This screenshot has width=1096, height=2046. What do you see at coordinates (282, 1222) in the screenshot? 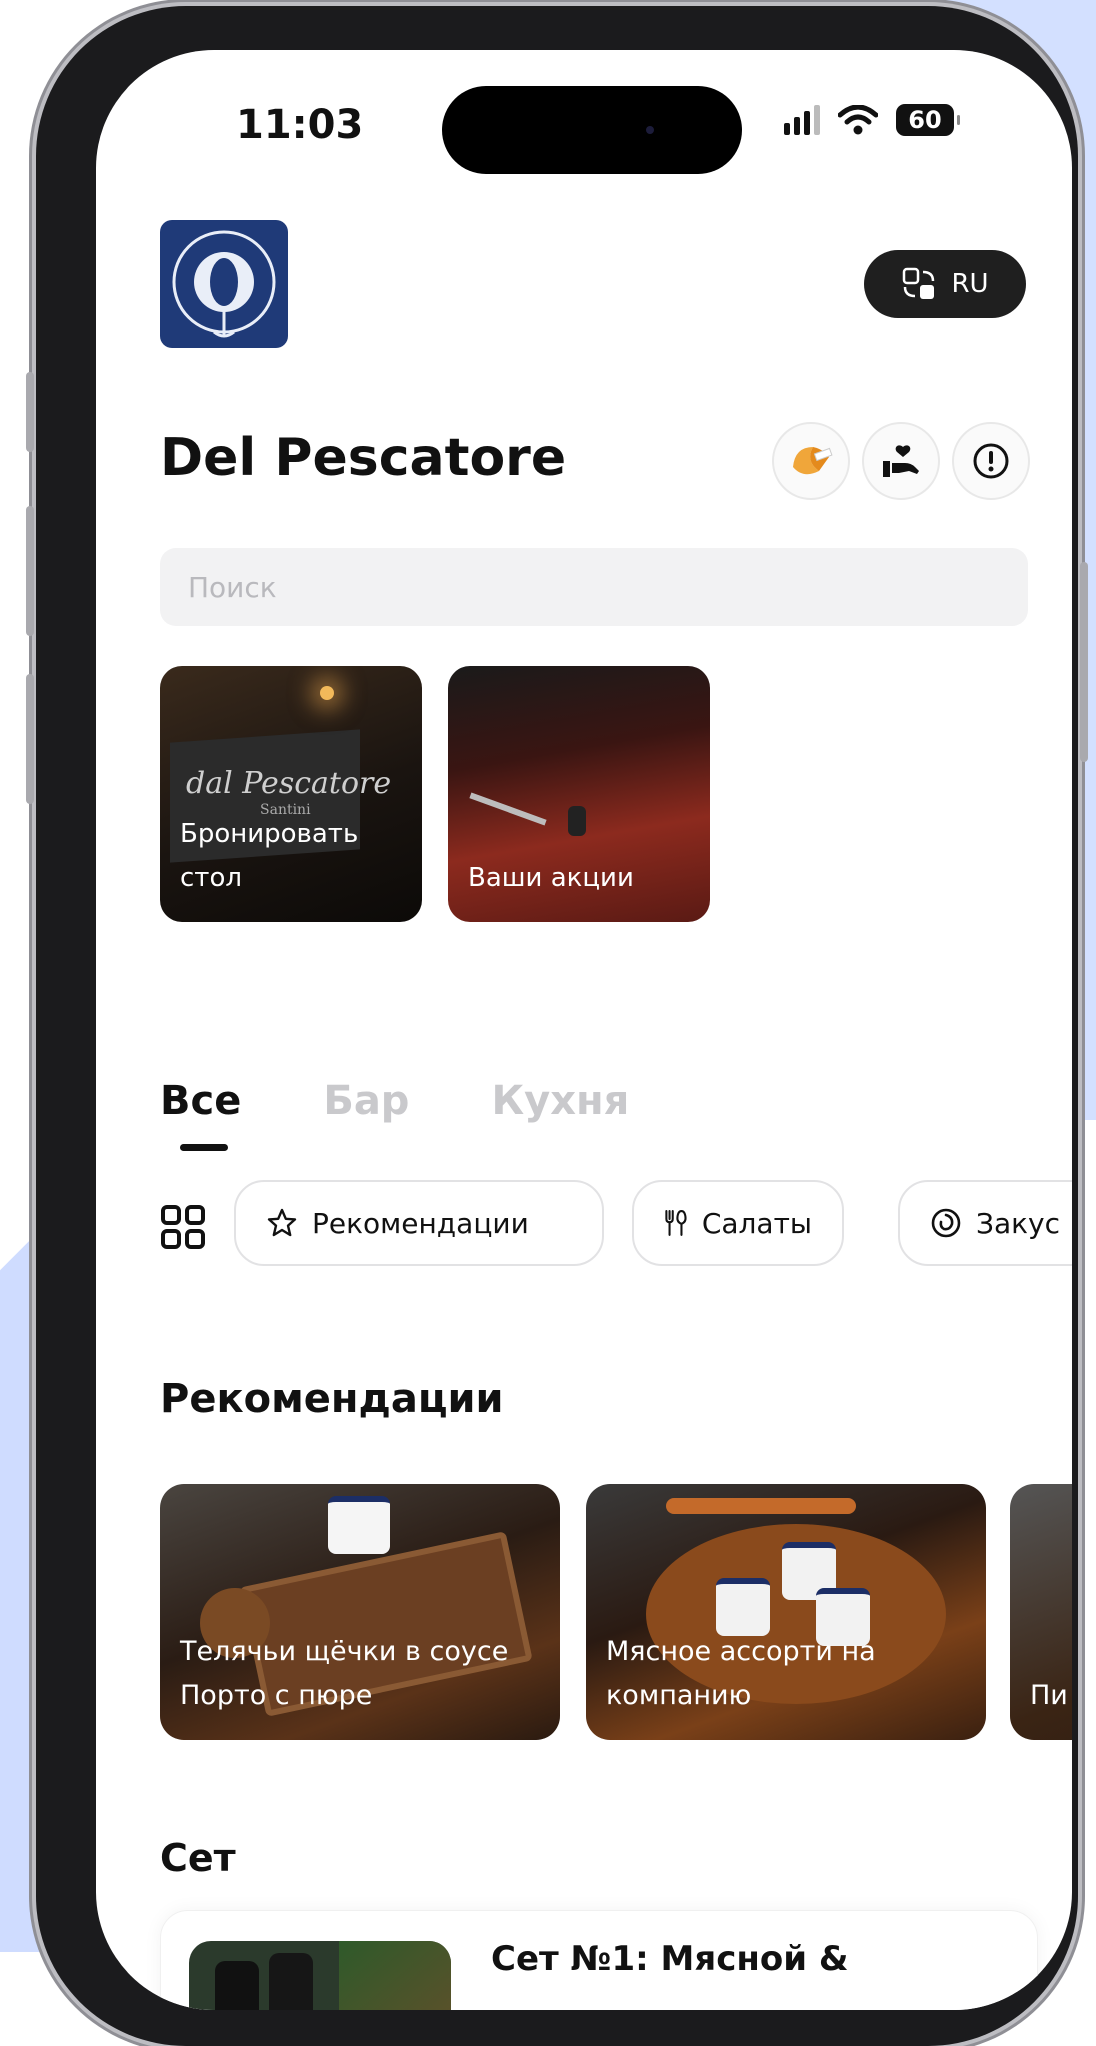
I see `star-icon` at bounding box center [282, 1222].